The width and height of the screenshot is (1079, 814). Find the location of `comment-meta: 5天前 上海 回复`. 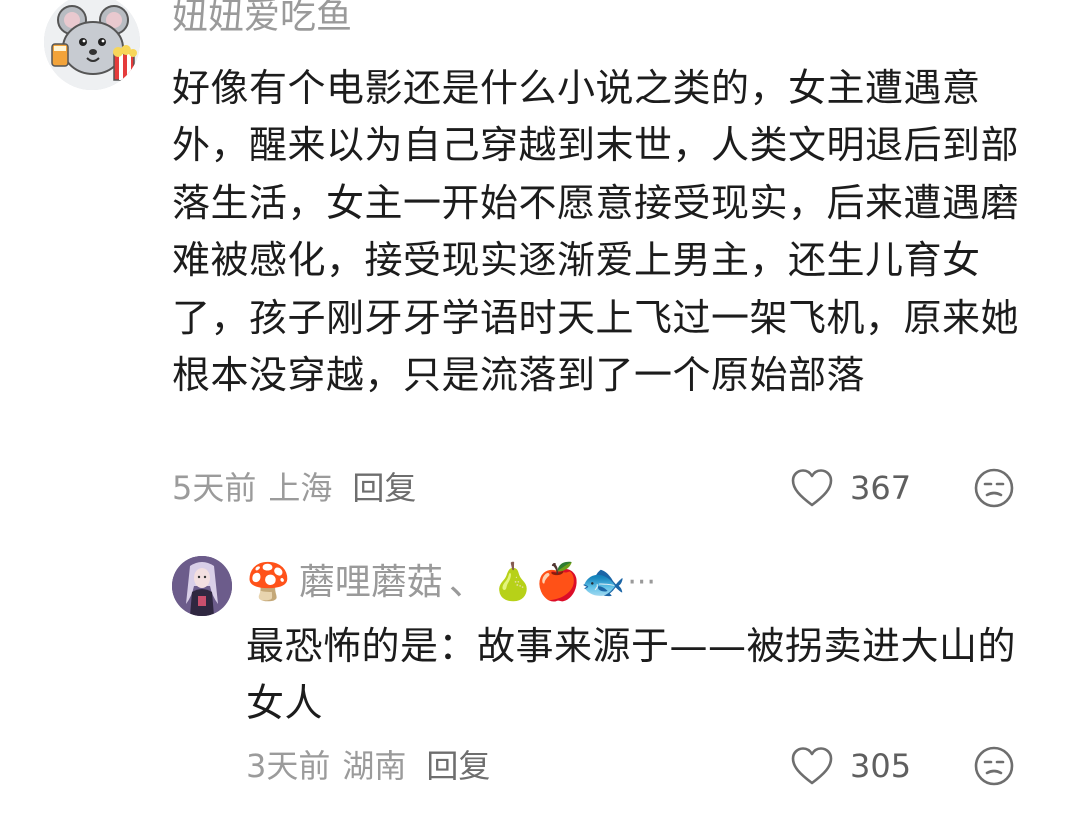

comment-meta: 5天前 上海 回复 is located at coordinates (294, 488).